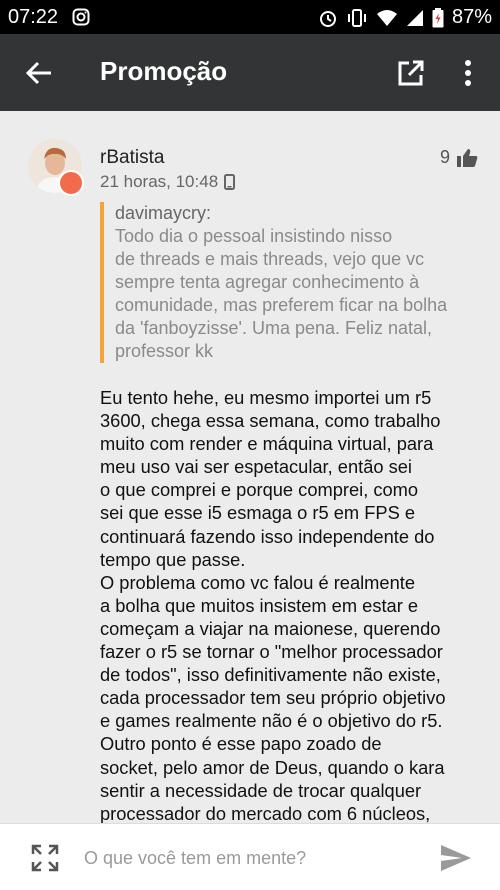 The image size is (500, 890). Describe the element at coordinates (456, 858) in the screenshot. I see `send-icon` at that location.